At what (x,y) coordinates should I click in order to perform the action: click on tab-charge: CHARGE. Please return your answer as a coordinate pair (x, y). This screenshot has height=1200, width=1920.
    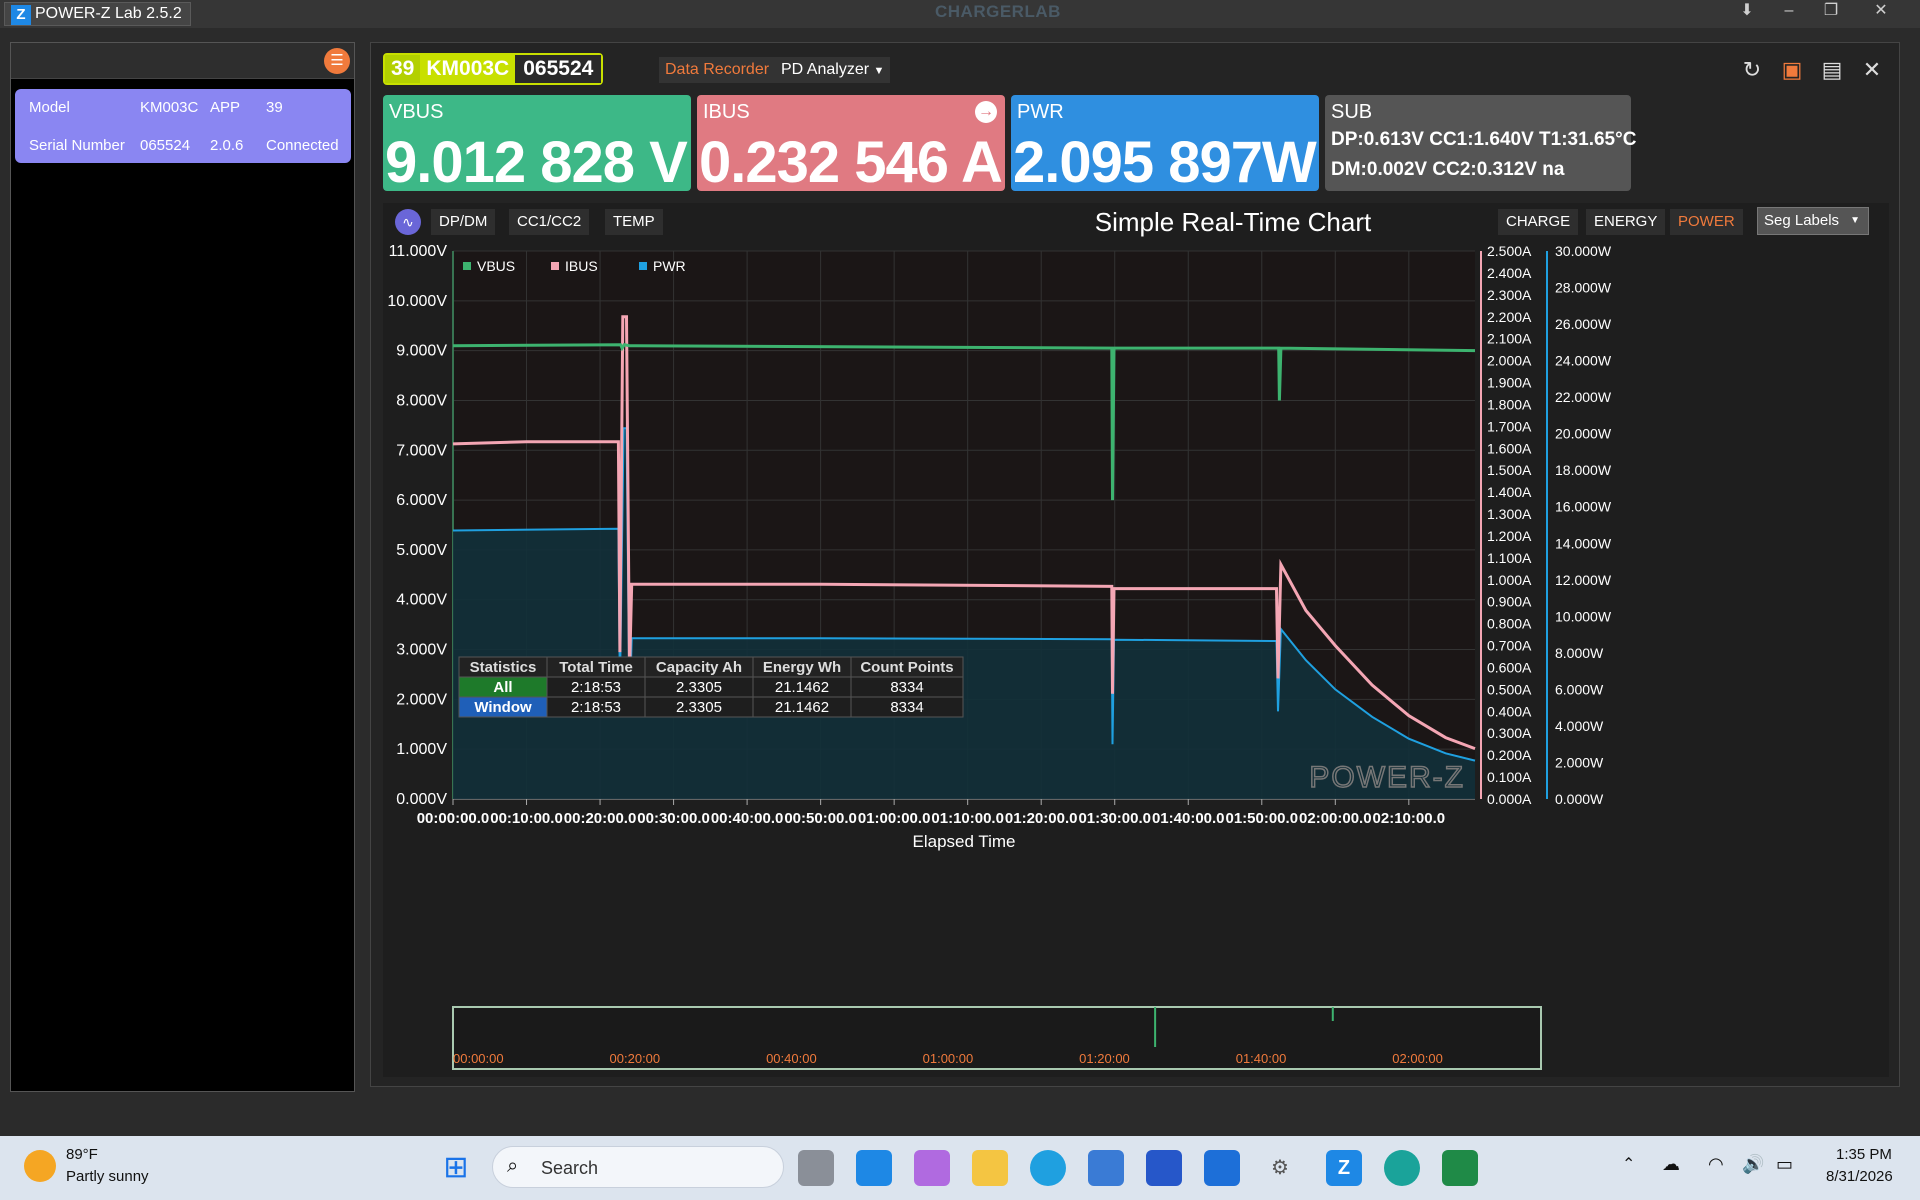
    Looking at the image, I should click on (1538, 222).